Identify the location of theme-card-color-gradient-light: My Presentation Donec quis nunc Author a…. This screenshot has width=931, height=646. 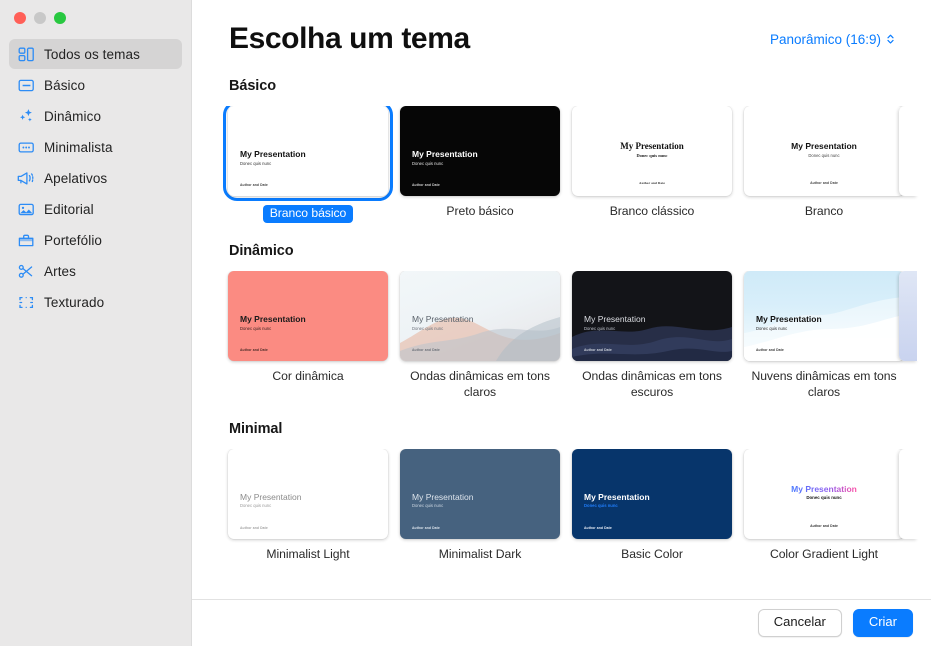
(824, 505).